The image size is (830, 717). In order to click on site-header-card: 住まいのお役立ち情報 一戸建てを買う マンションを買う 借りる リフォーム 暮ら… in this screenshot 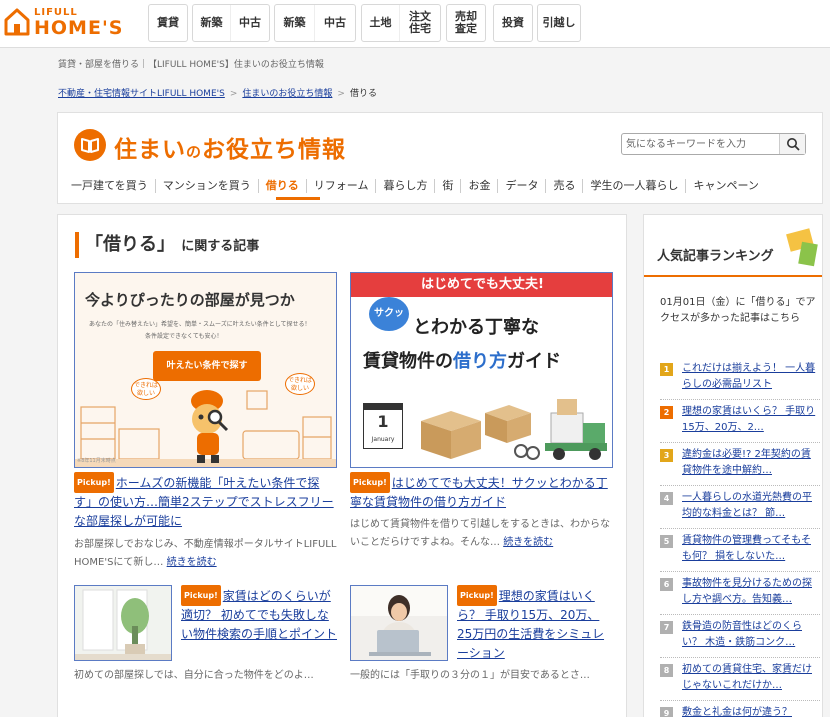, I will do `click(440, 158)`.